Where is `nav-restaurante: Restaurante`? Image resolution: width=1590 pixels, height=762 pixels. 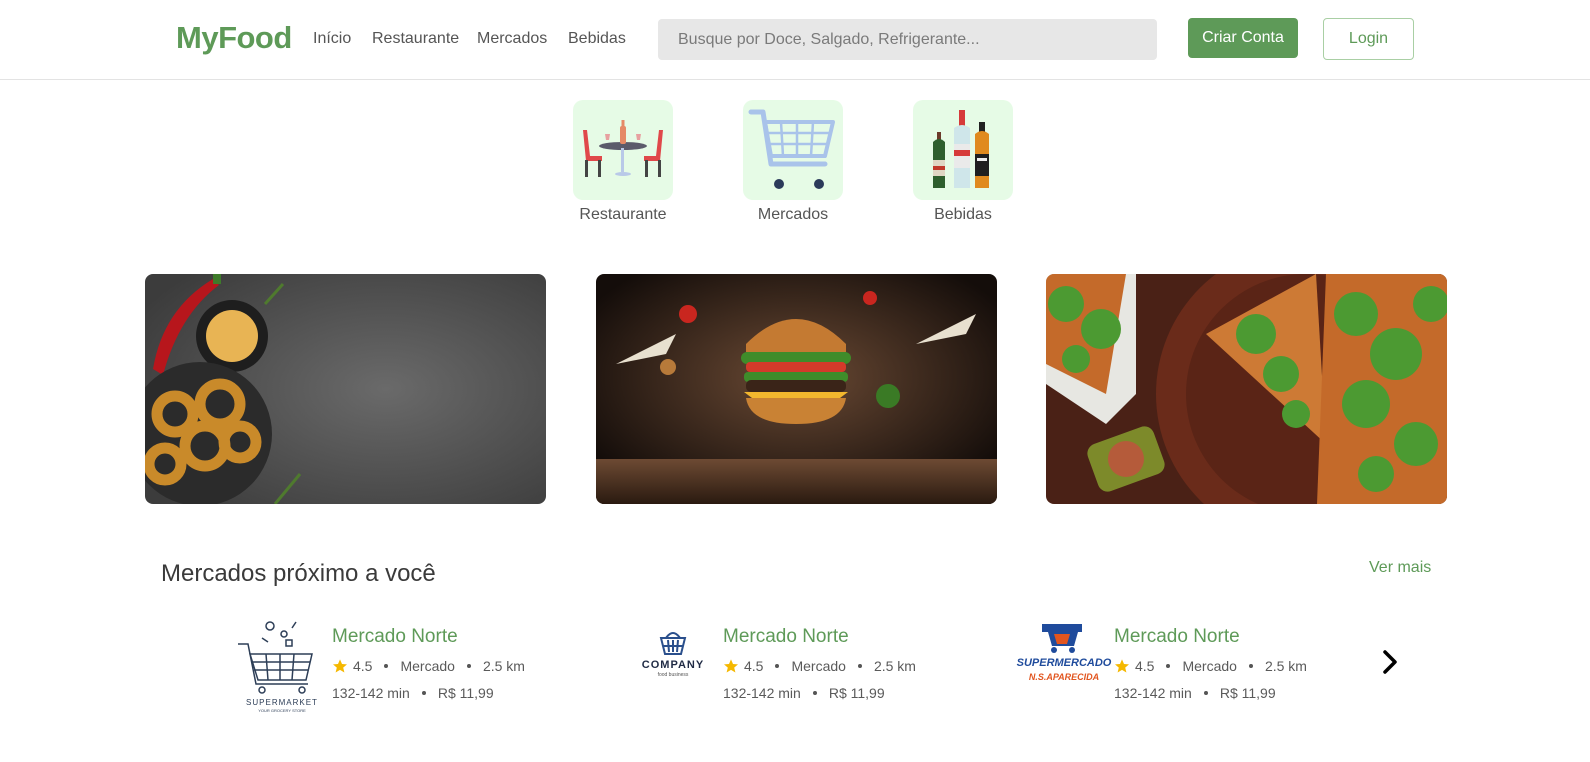 nav-restaurante: Restaurante is located at coordinates (415, 39).